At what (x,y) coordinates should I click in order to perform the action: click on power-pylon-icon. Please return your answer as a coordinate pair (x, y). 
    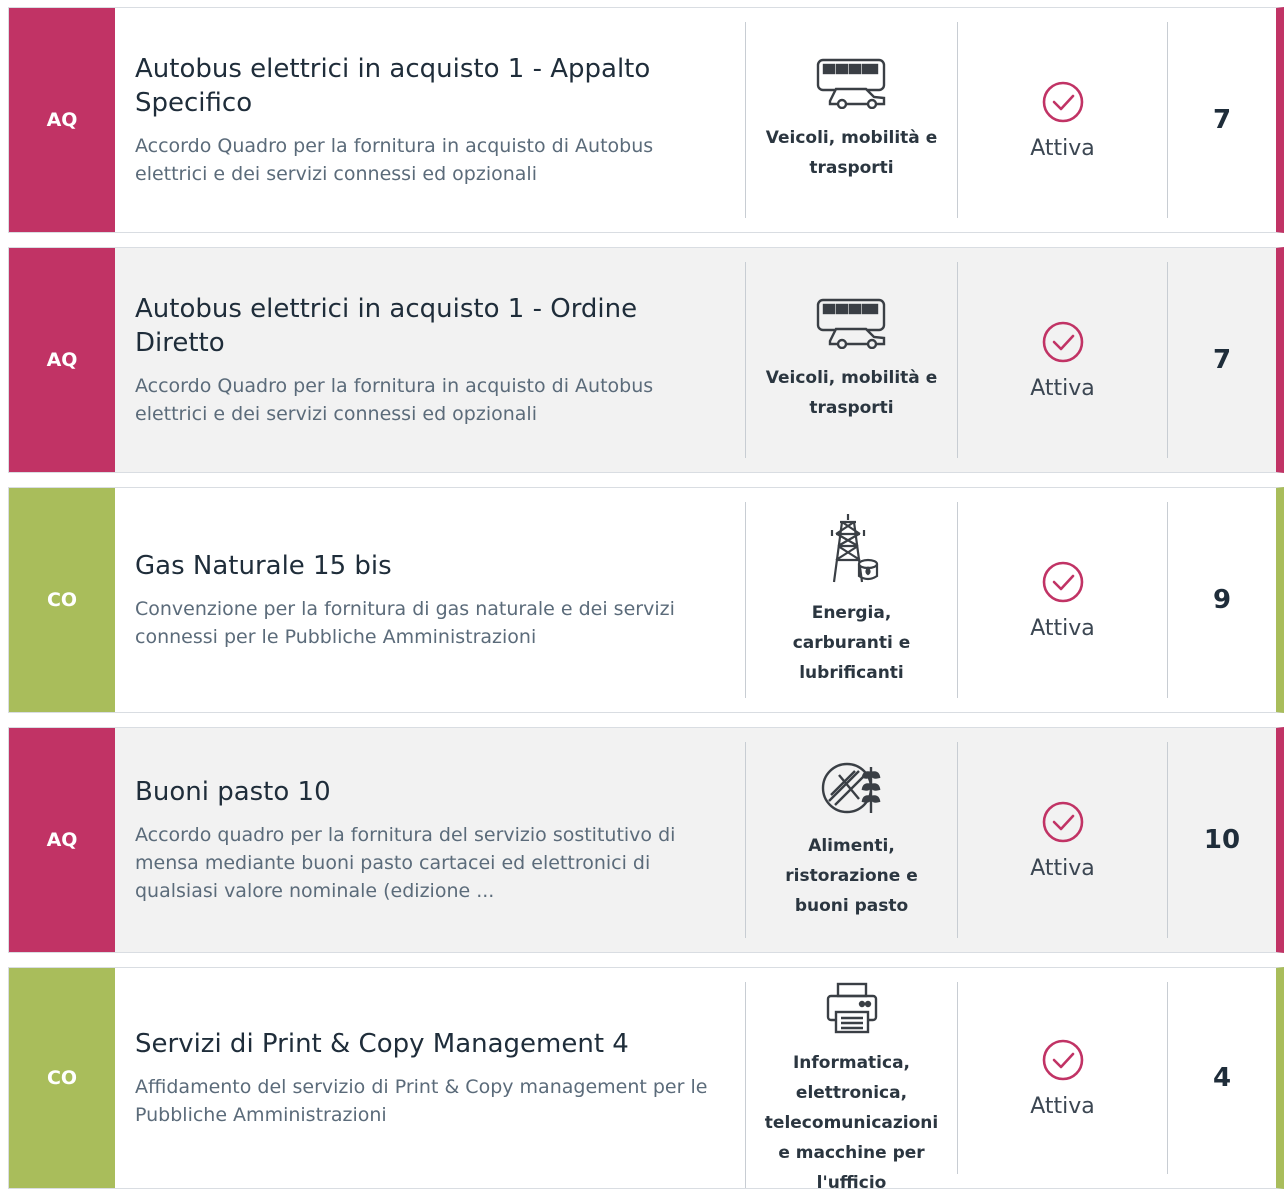
    Looking at the image, I should click on (852, 555).